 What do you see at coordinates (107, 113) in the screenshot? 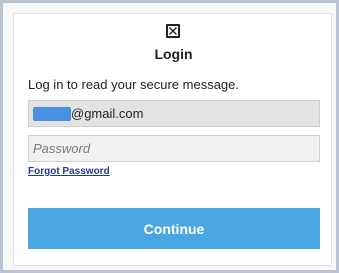
I see `email-value: @gmail.com` at bounding box center [107, 113].